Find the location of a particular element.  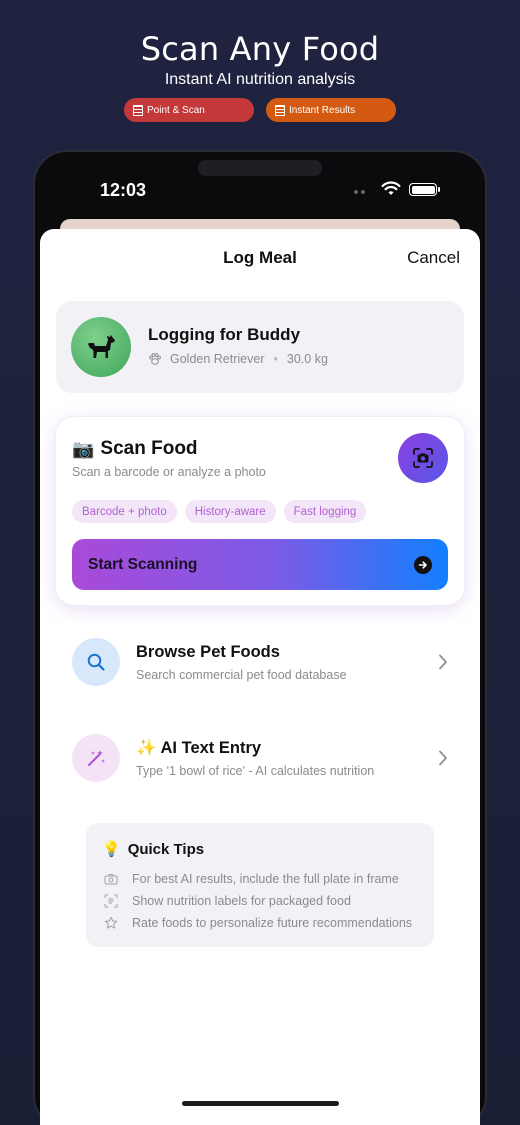

chip-barcode-photo: Barcode + photo is located at coordinates (124, 511).